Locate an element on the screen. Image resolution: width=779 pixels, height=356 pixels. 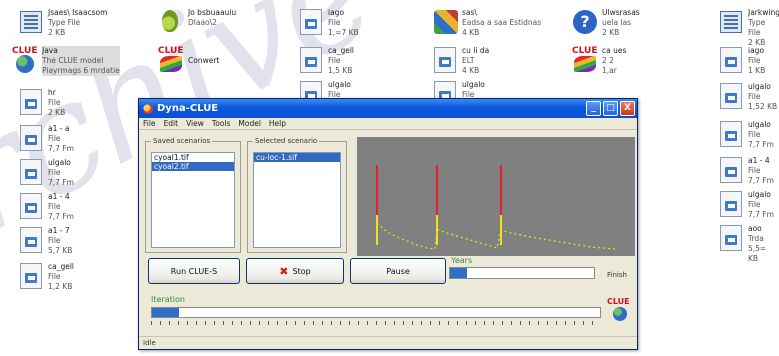
saved-scenarios-list: cyoal1.tif cyoal2.tif is located at coordinates (193, 200).